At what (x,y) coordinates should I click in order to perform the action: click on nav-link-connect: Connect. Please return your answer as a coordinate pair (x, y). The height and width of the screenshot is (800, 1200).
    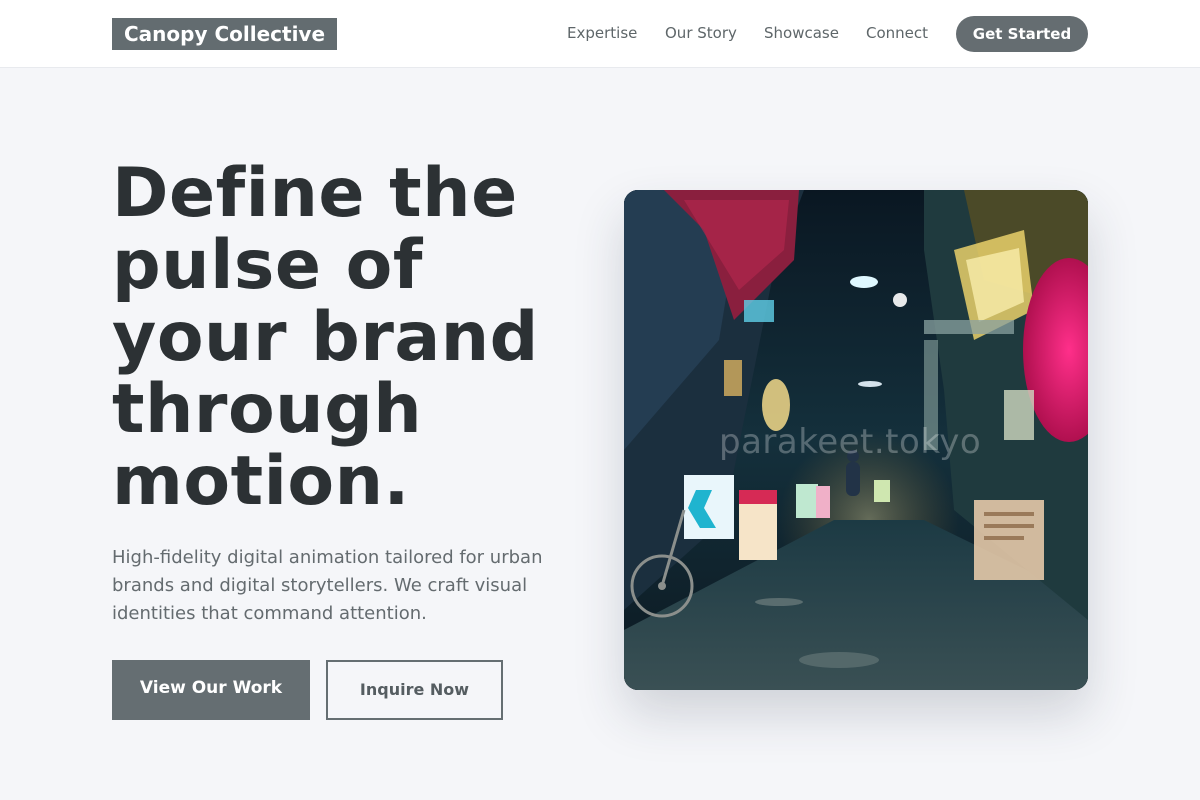
    Looking at the image, I should click on (897, 34).